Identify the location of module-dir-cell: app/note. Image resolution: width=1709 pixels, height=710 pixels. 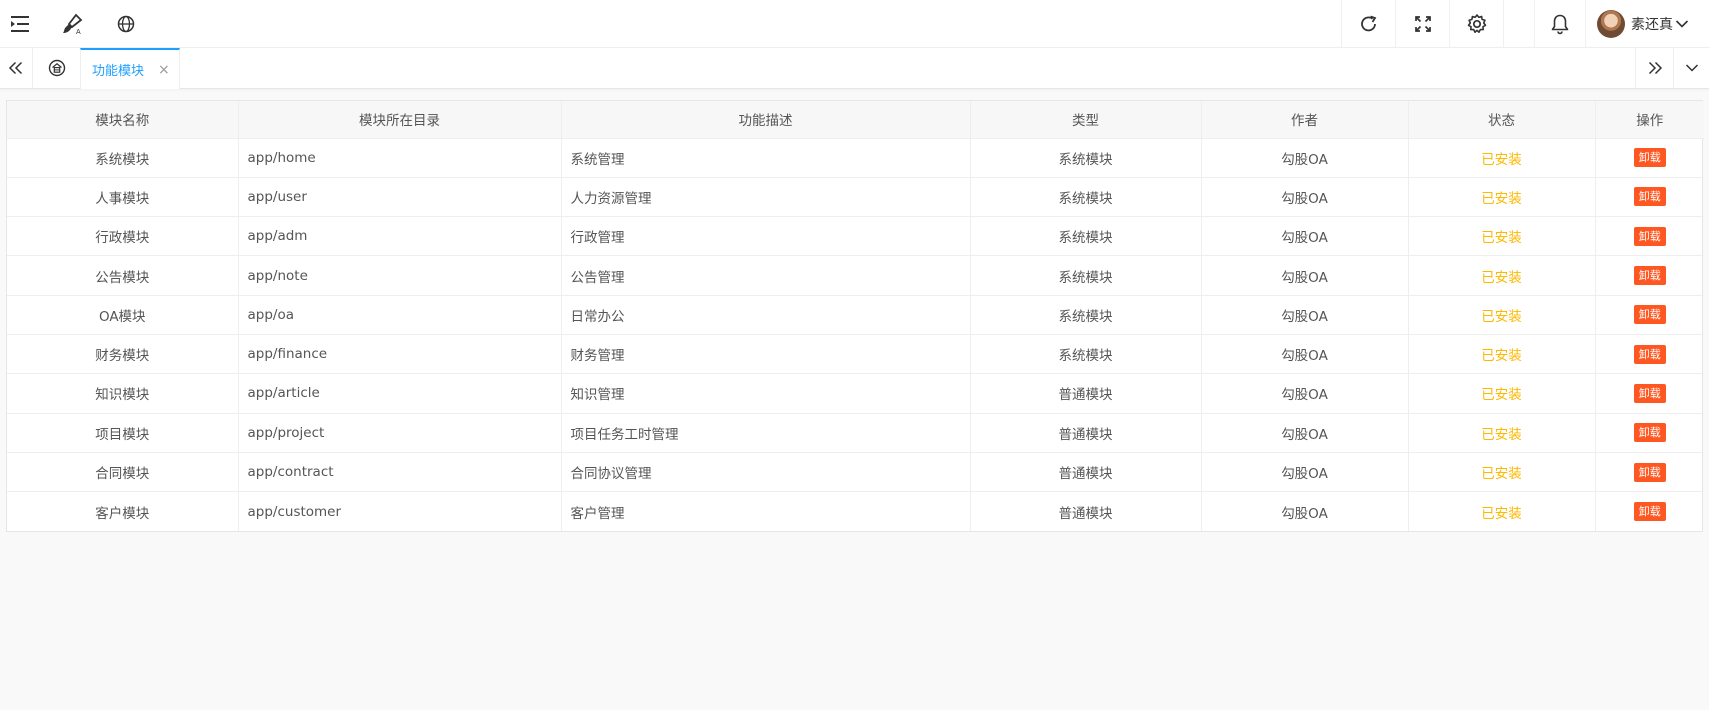
(400, 275).